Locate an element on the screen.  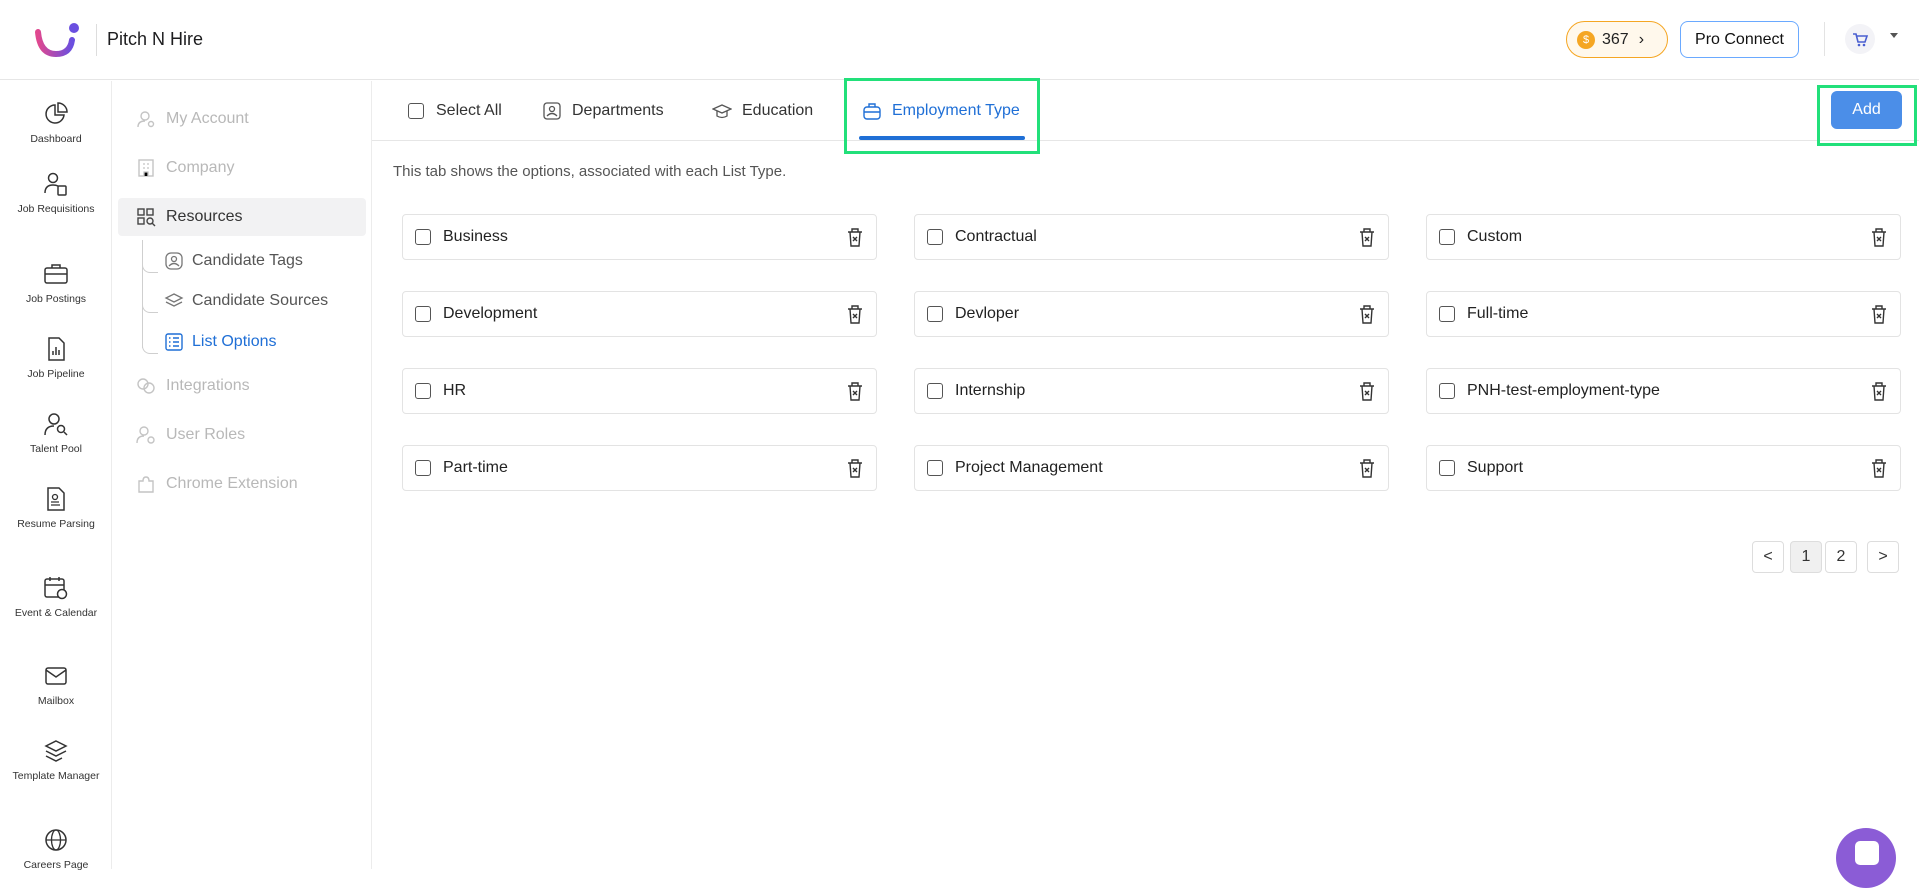
subnav-label: User Roles is located at coordinates (206, 434).